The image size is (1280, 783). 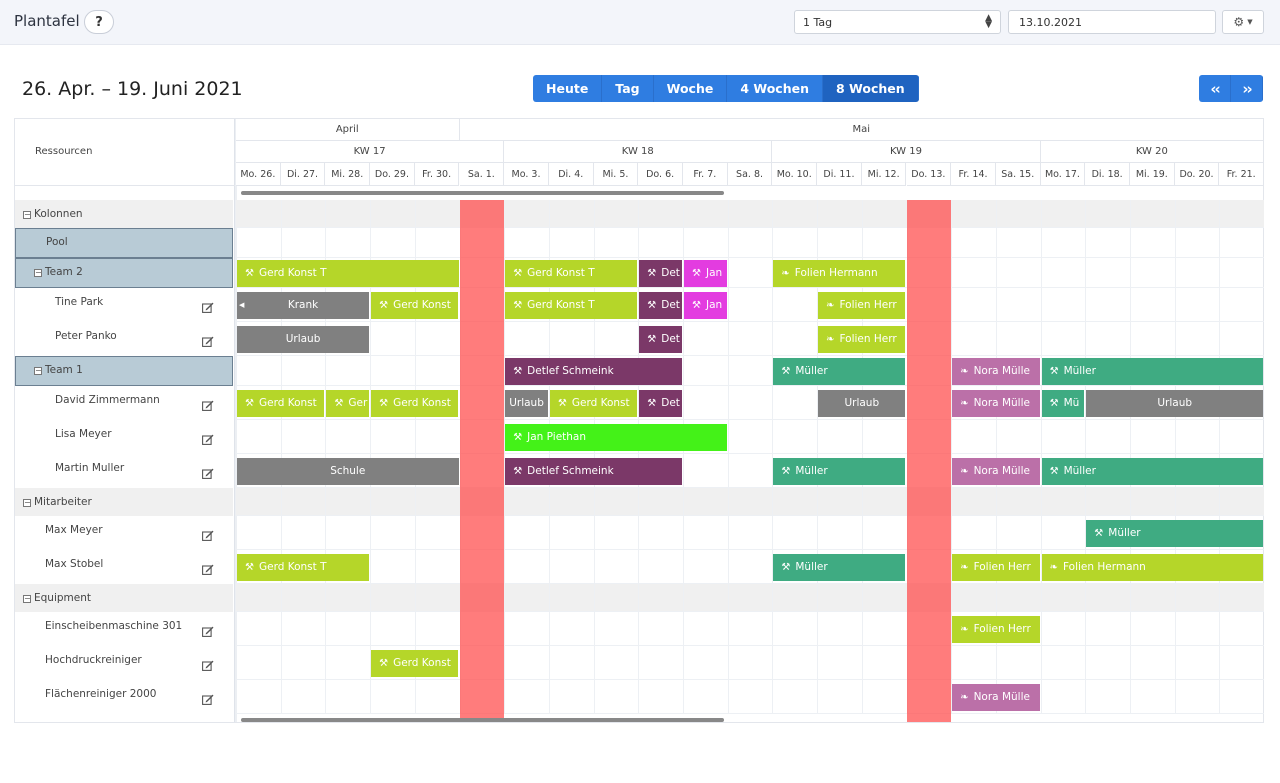 What do you see at coordinates (973, 174) in the screenshot?
I see `day-header-fr-14: Fr. 14.` at bounding box center [973, 174].